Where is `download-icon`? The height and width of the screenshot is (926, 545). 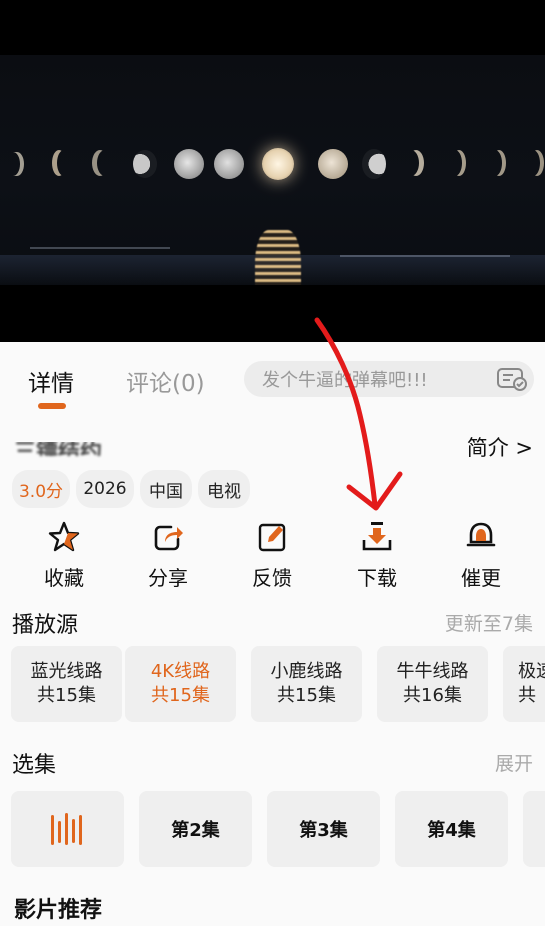 download-icon is located at coordinates (377, 536).